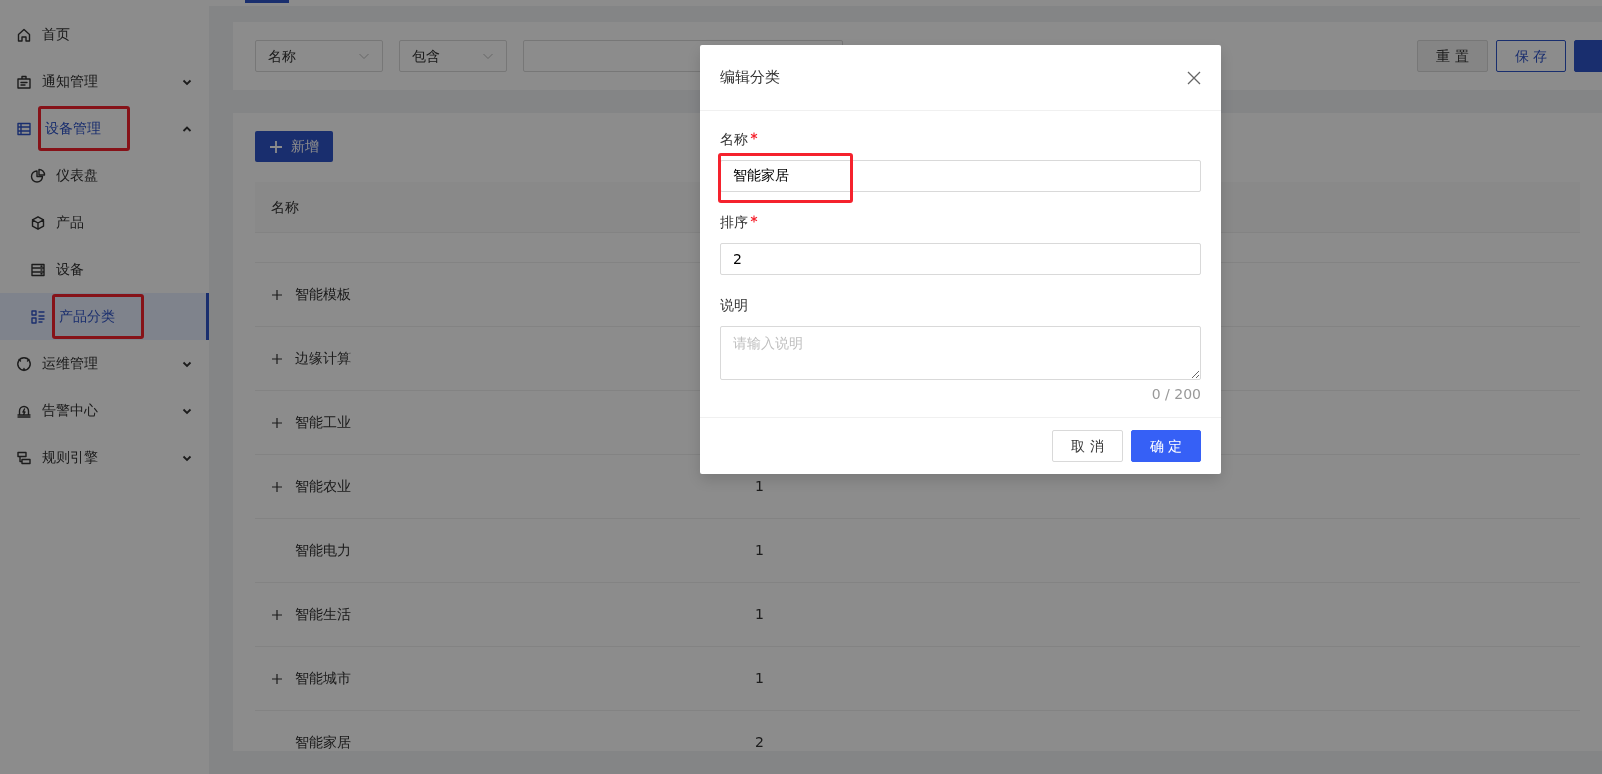 The height and width of the screenshot is (774, 1602). What do you see at coordinates (960, 353) in the screenshot?
I see `description-field: 请输入说明` at bounding box center [960, 353].